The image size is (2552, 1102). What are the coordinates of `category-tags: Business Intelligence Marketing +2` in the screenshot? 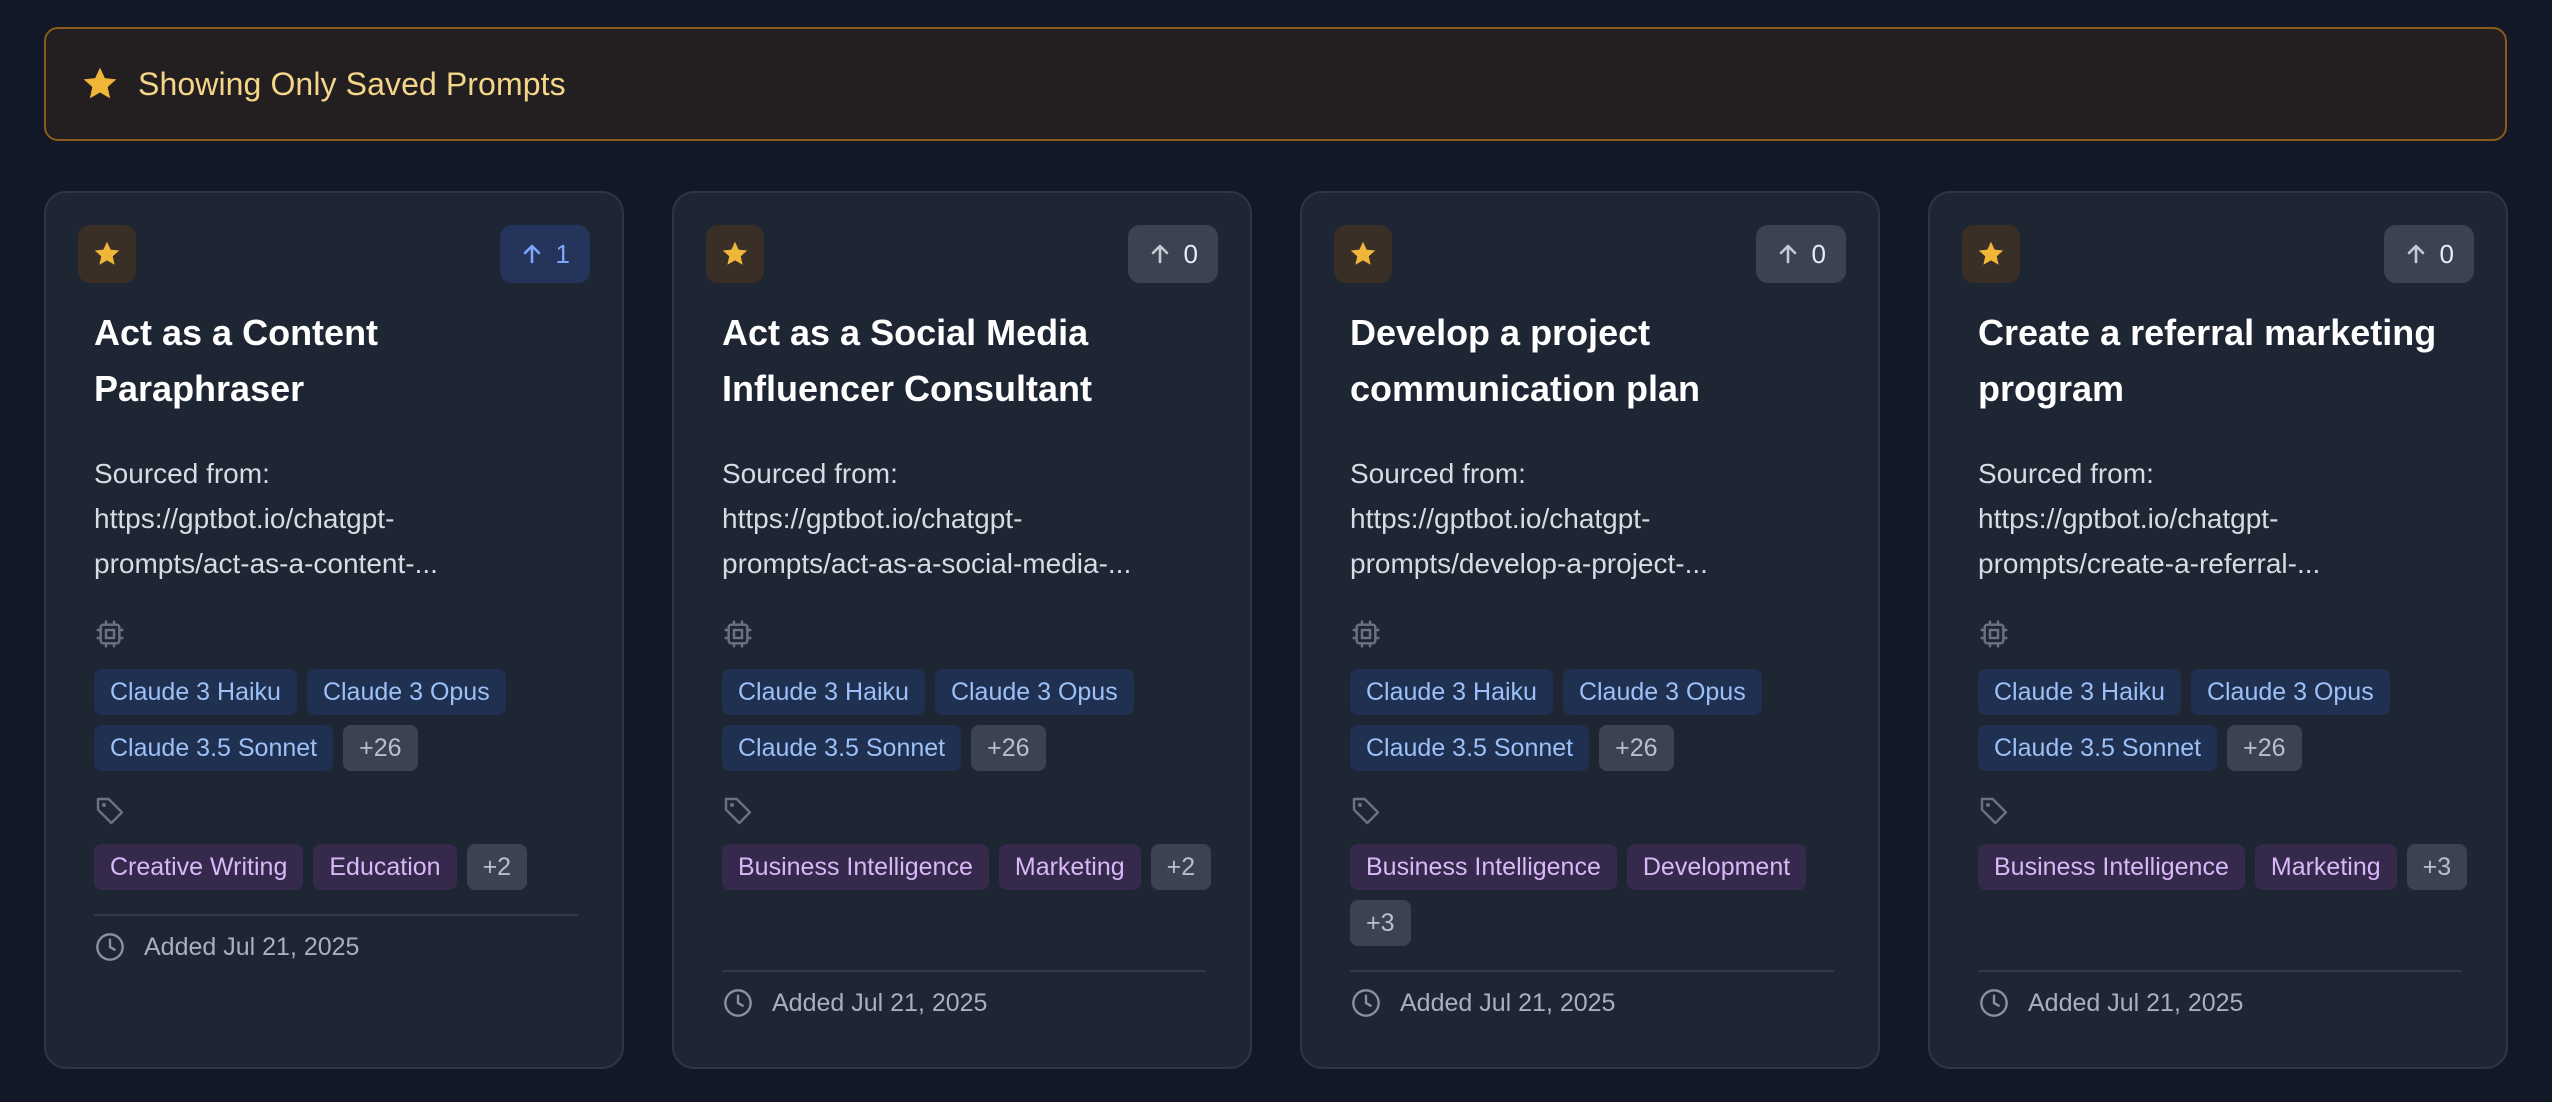 It's located at (972, 867).